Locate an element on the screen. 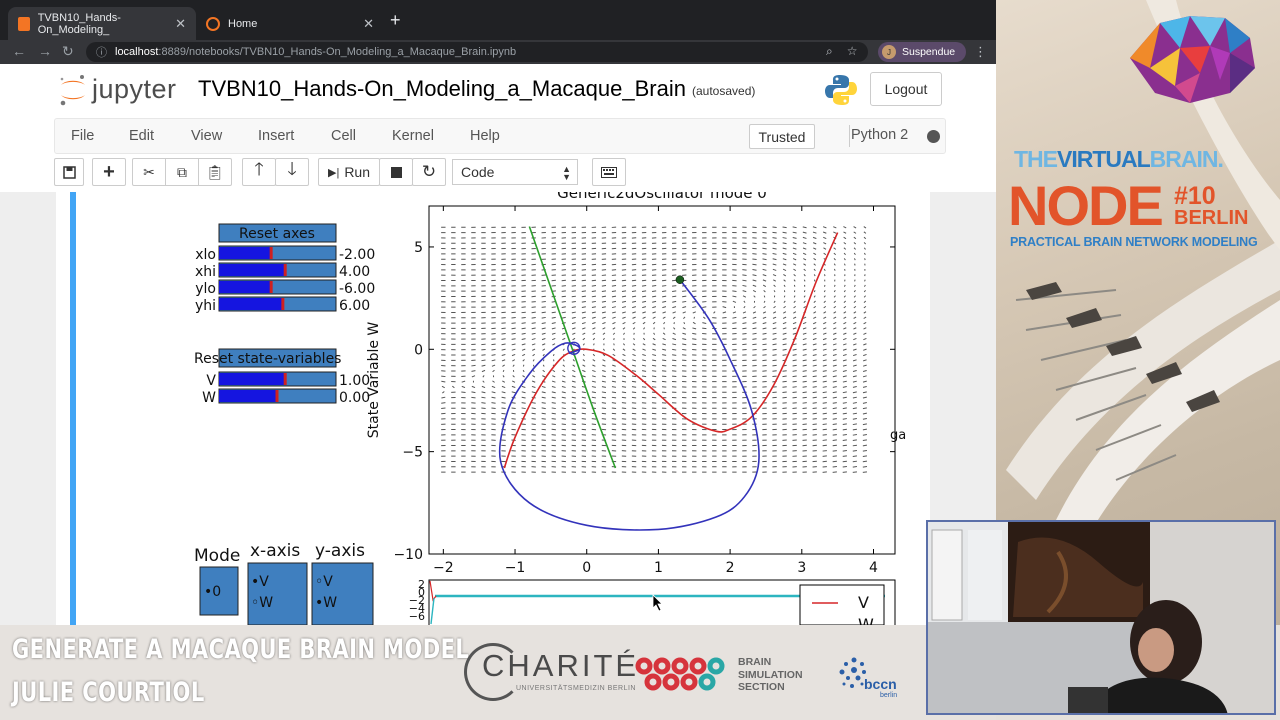 This screenshot has height=720, width=1280. mode-label: Mode is located at coordinates (217, 556).